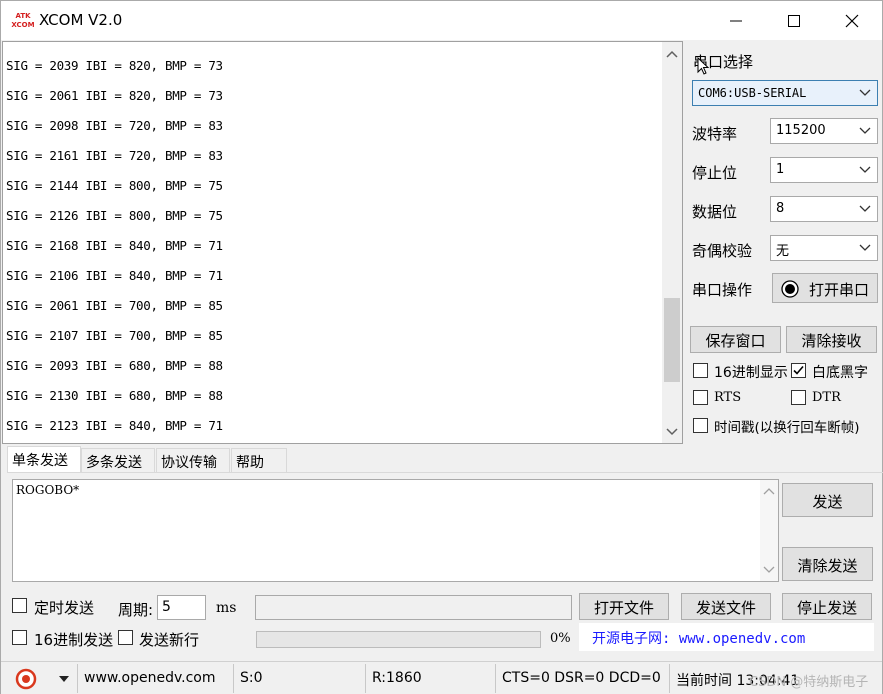 The height and width of the screenshot is (694, 883). I want to click on send-text-area: ROGOBO*, so click(395, 530).